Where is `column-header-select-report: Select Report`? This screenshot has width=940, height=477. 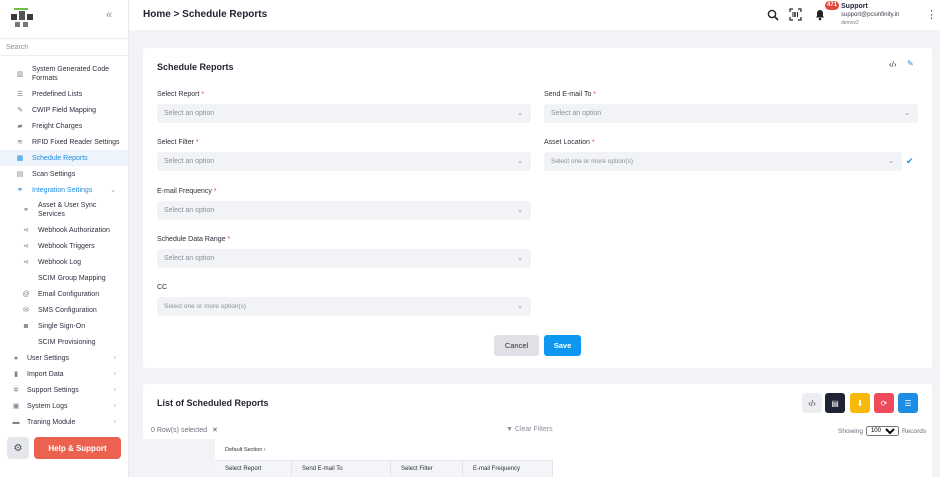
column-header-select-report: Select Report is located at coordinates (253, 469).